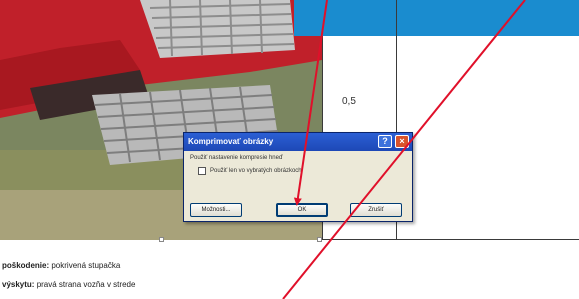 This screenshot has width=579, height=299. Describe the element at coordinates (256, 171) in the screenshot. I see `apply-selected-only-label: Použiť len vo vybratých obrázkoch` at that location.